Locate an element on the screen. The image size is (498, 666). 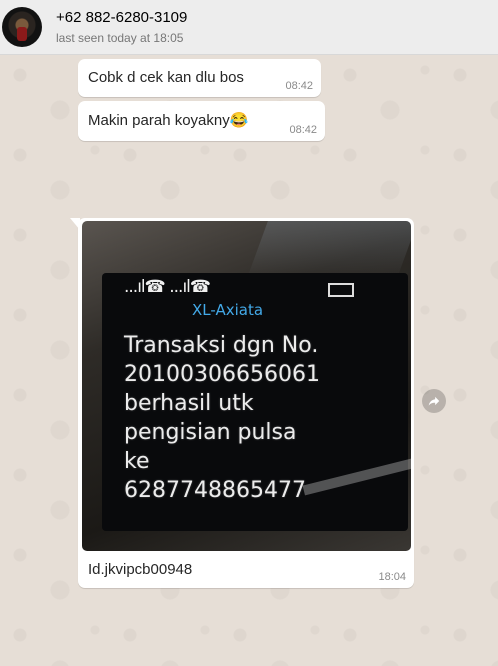
message-time: 18:04 is located at coordinates (392, 577).